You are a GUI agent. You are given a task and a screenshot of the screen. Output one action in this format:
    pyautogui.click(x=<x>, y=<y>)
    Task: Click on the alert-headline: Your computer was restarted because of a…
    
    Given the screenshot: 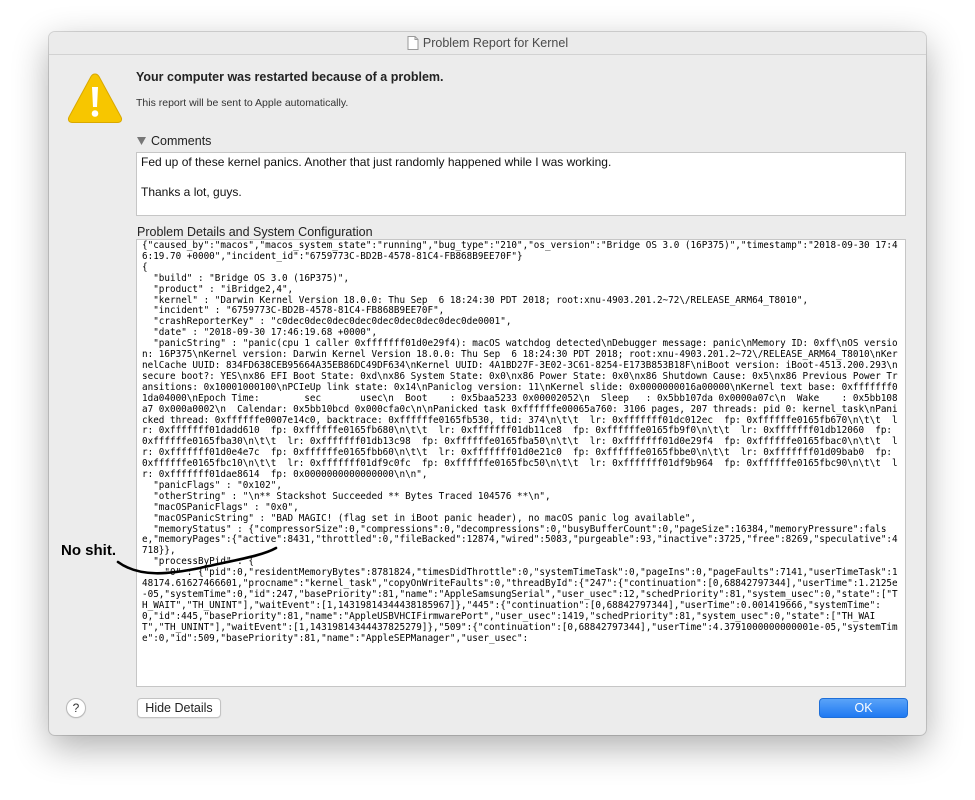 What is the action you would take?
    pyautogui.click(x=290, y=77)
    